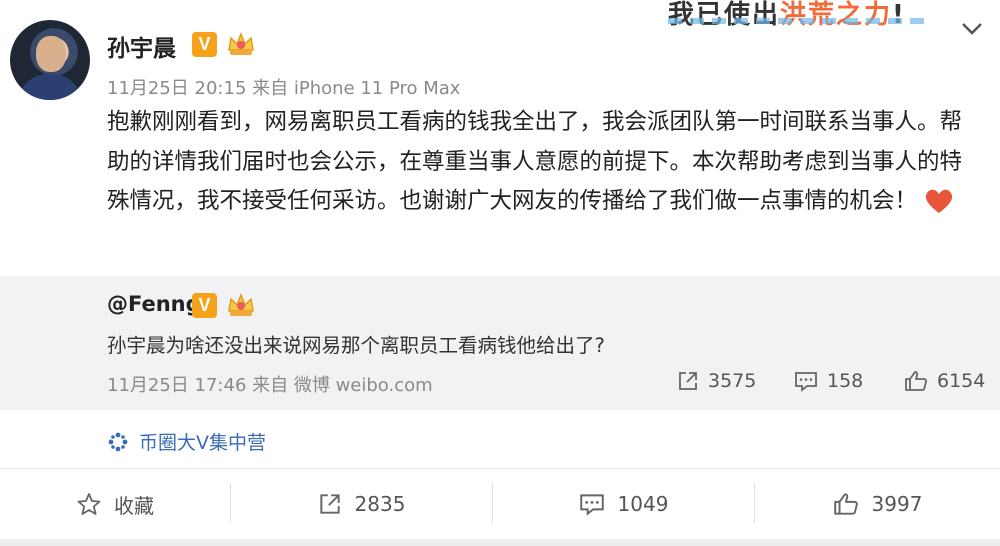 This screenshot has width=1000, height=546. Describe the element at coordinates (500, 542) in the screenshot. I see `bottom-separator` at that location.